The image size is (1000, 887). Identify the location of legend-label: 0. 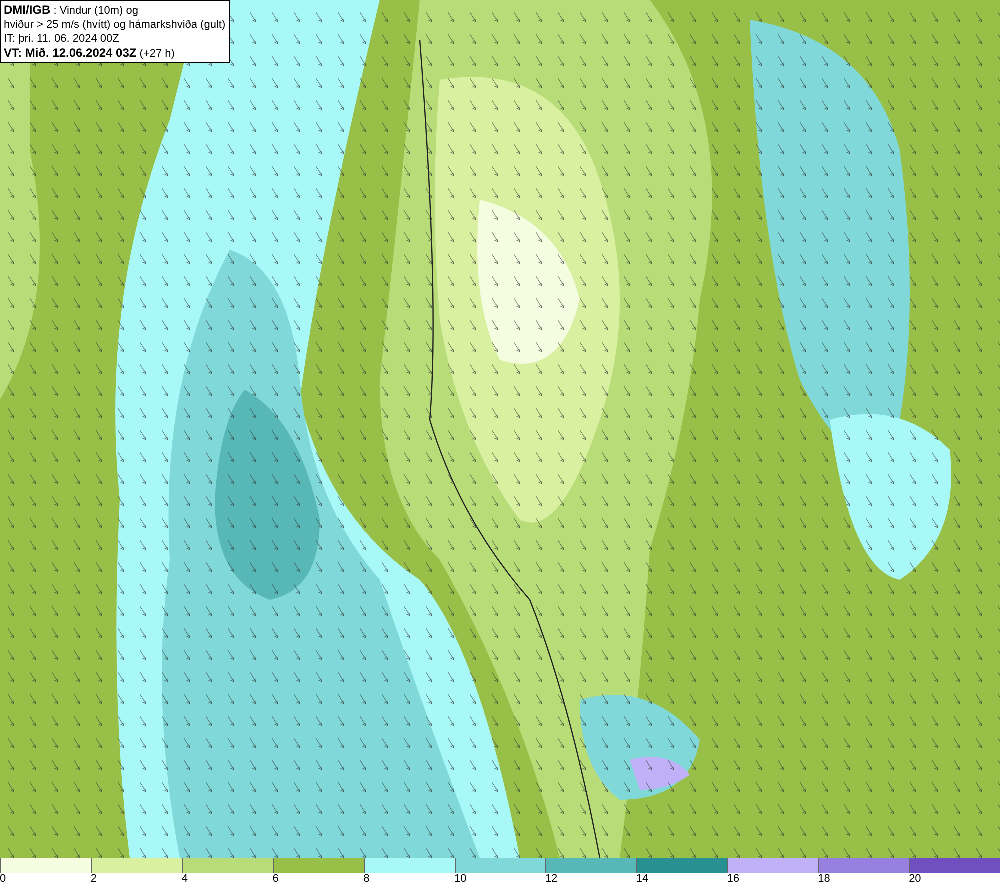
(3, 879).